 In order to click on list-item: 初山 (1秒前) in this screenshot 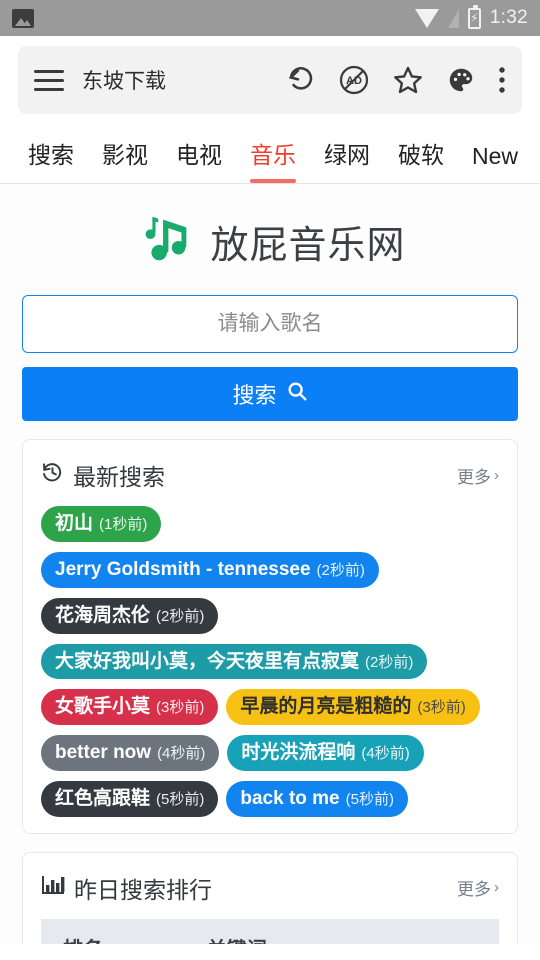, I will do `click(101, 524)`.